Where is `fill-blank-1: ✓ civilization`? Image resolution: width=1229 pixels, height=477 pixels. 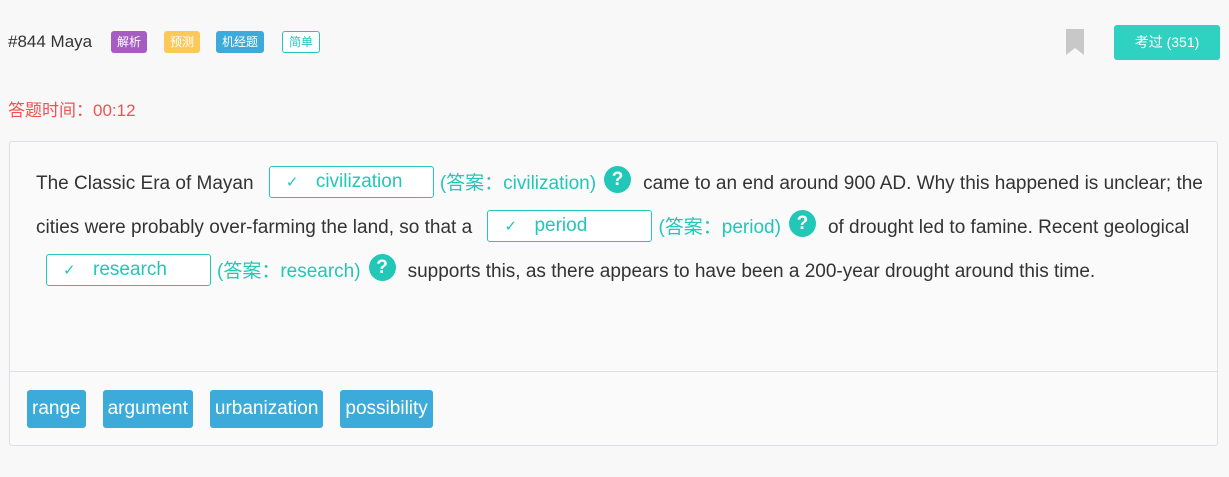 fill-blank-1: ✓ civilization is located at coordinates (351, 181).